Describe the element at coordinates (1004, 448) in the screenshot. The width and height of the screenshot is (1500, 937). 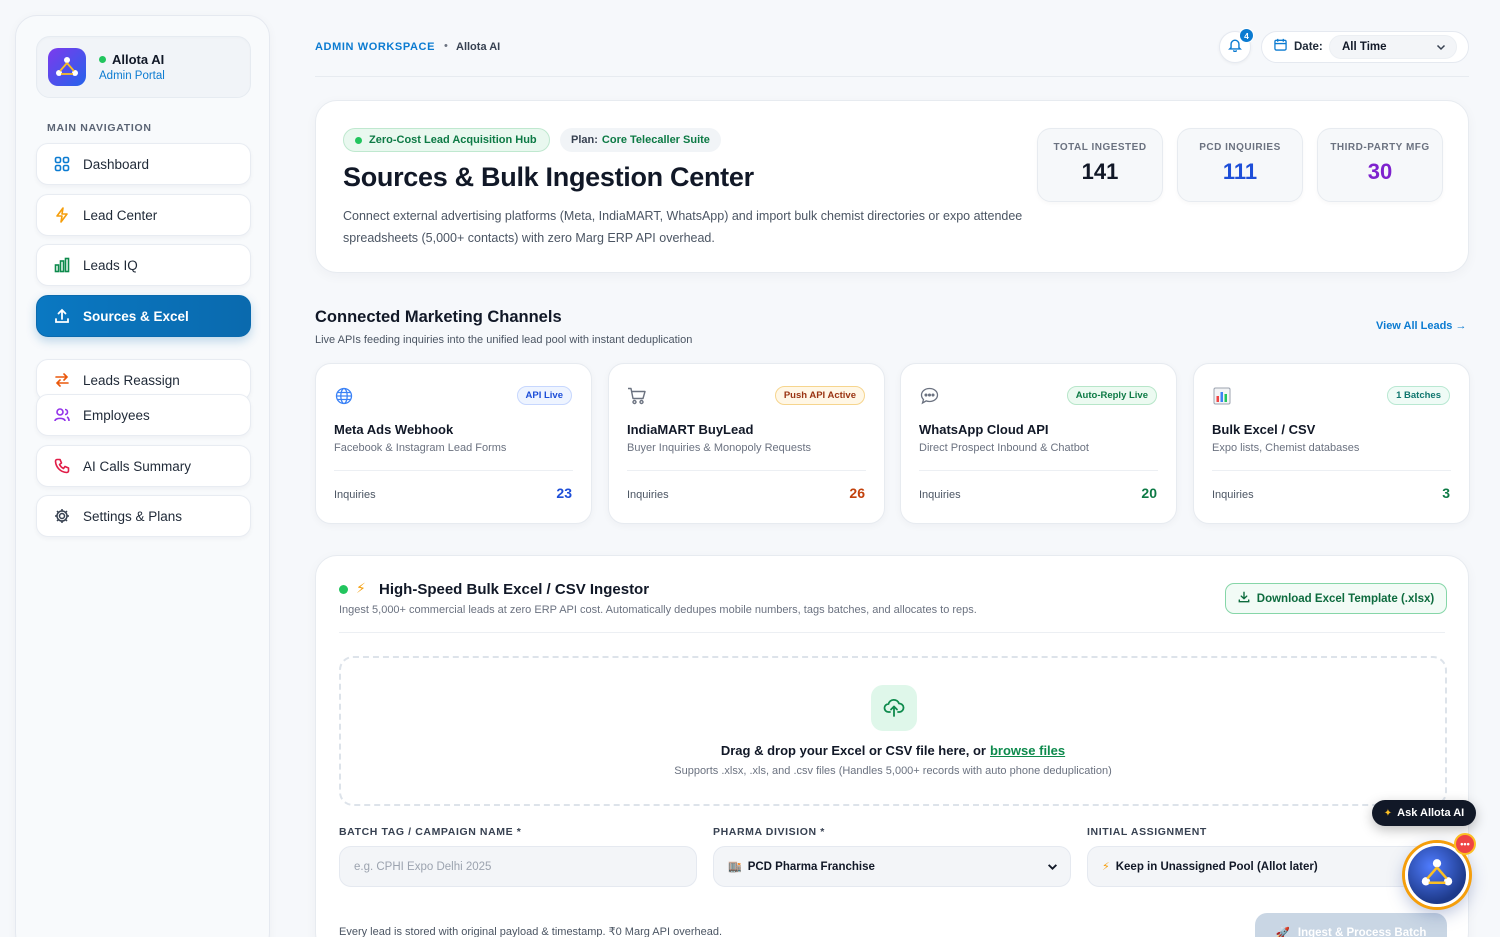
I see `channel-description: Direct Prospect Inbound & Chatbot` at that location.